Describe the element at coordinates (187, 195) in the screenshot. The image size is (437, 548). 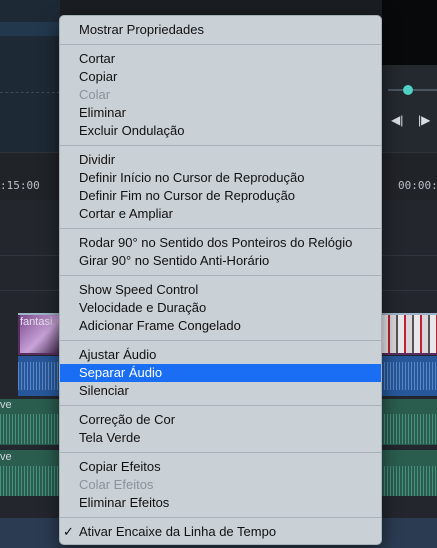
I see `menu-item-label: Definir Fim no Cursor de Reprodução` at that location.